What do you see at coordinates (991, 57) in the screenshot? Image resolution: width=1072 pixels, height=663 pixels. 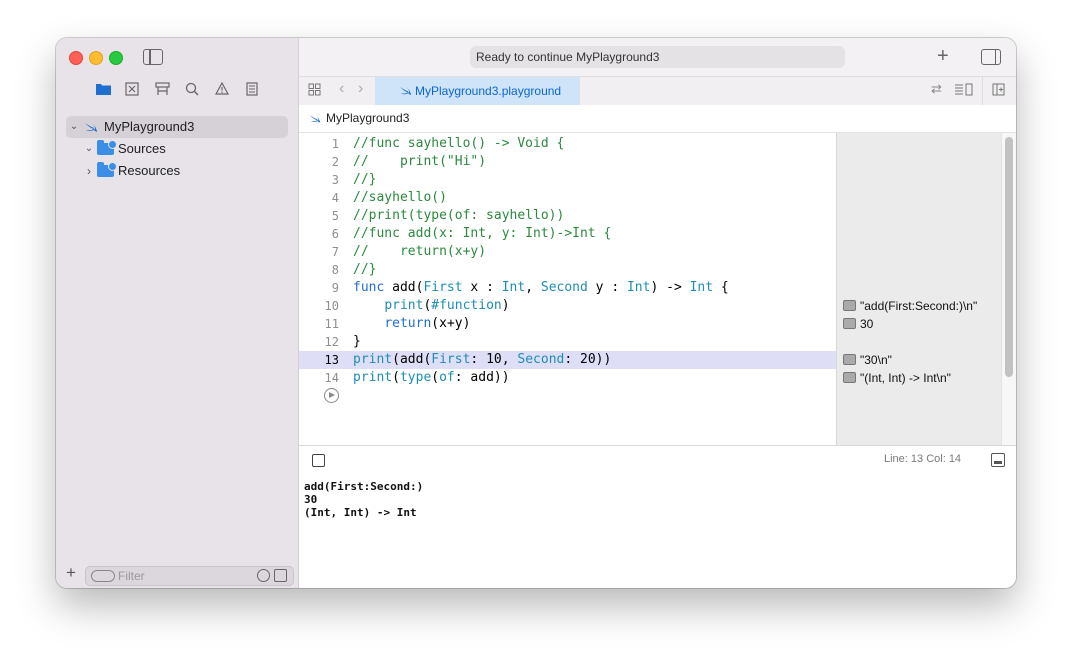 I see `inspector-toggle-icon` at bounding box center [991, 57].